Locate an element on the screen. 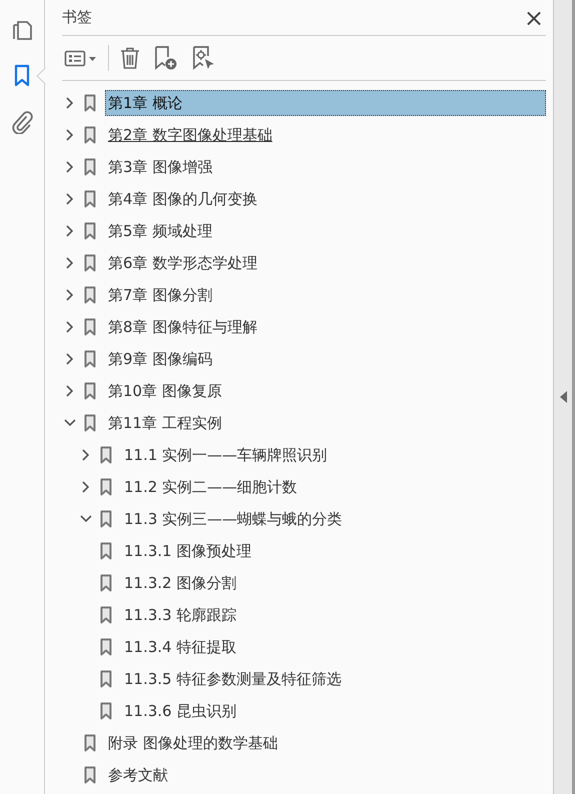 The height and width of the screenshot is (794, 575). bookmark-item: 第11章 工程实例 is located at coordinates (165, 423).